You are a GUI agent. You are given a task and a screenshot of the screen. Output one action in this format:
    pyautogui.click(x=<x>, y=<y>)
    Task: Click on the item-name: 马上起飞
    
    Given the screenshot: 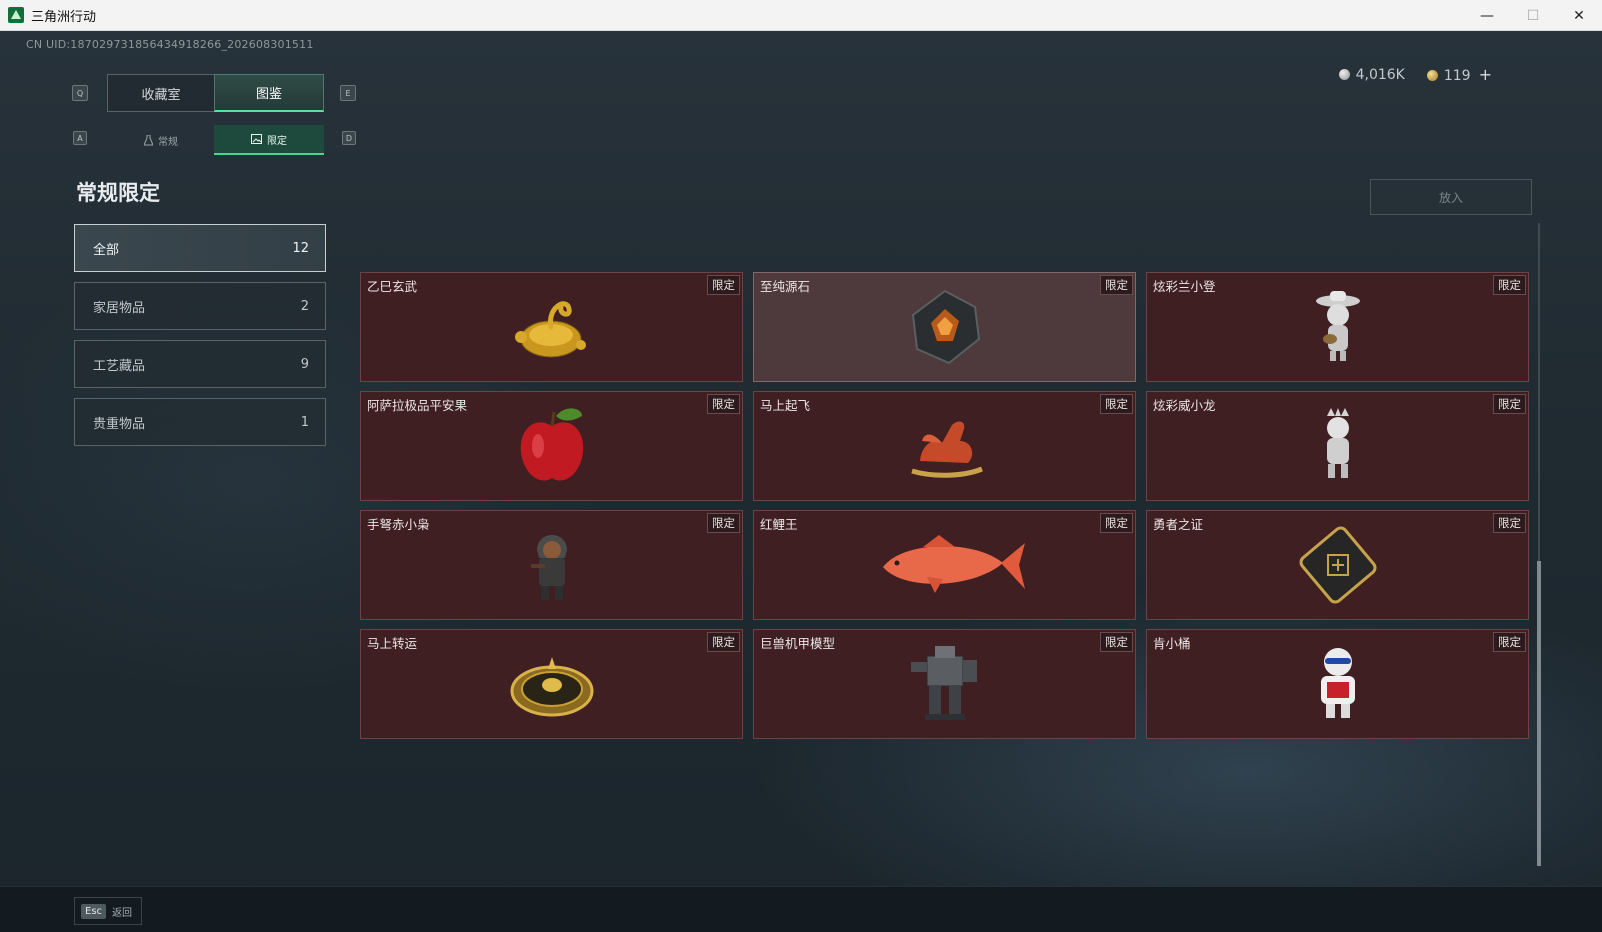 What is the action you would take?
    pyautogui.click(x=785, y=405)
    